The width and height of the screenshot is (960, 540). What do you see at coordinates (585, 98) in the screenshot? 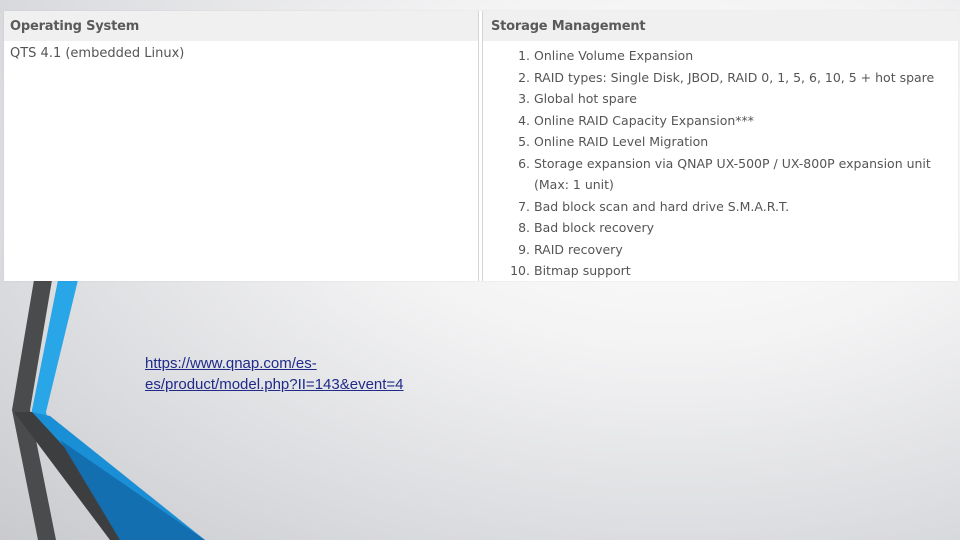
I see `list-item-text: Global hot spare` at bounding box center [585, 98].